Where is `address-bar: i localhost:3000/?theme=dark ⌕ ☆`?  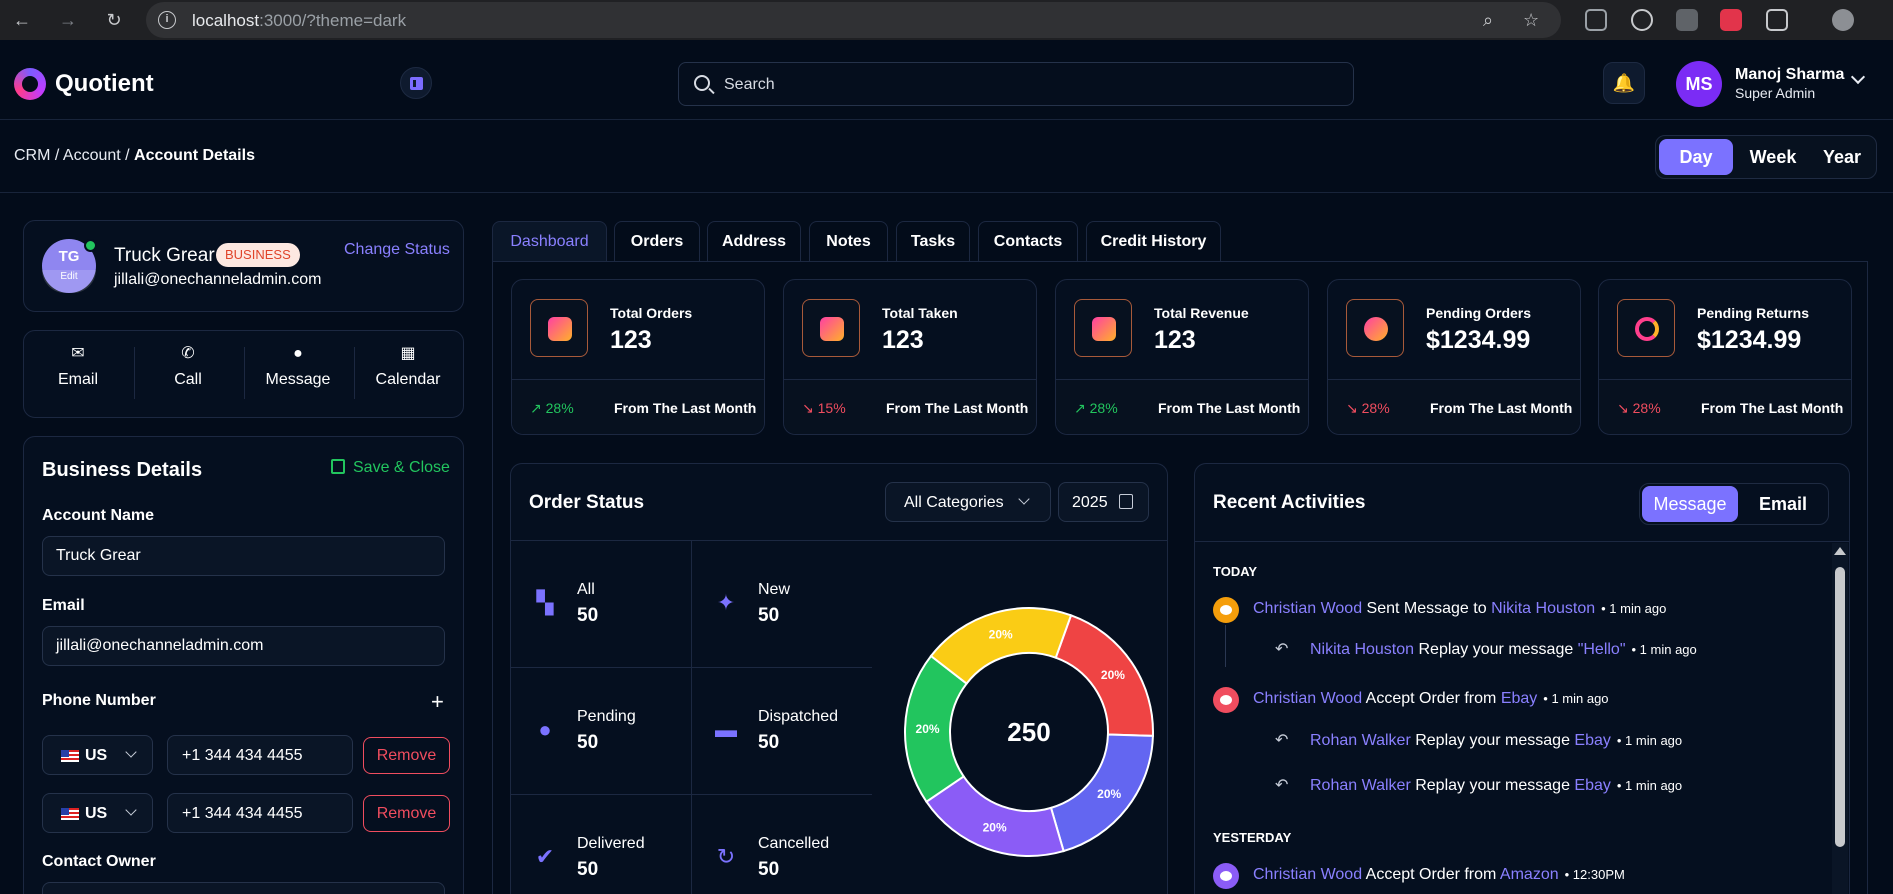
address-bar: i localhost:3000/?theme=dark ⌕ ☆ is located at coordinates (853, 20).